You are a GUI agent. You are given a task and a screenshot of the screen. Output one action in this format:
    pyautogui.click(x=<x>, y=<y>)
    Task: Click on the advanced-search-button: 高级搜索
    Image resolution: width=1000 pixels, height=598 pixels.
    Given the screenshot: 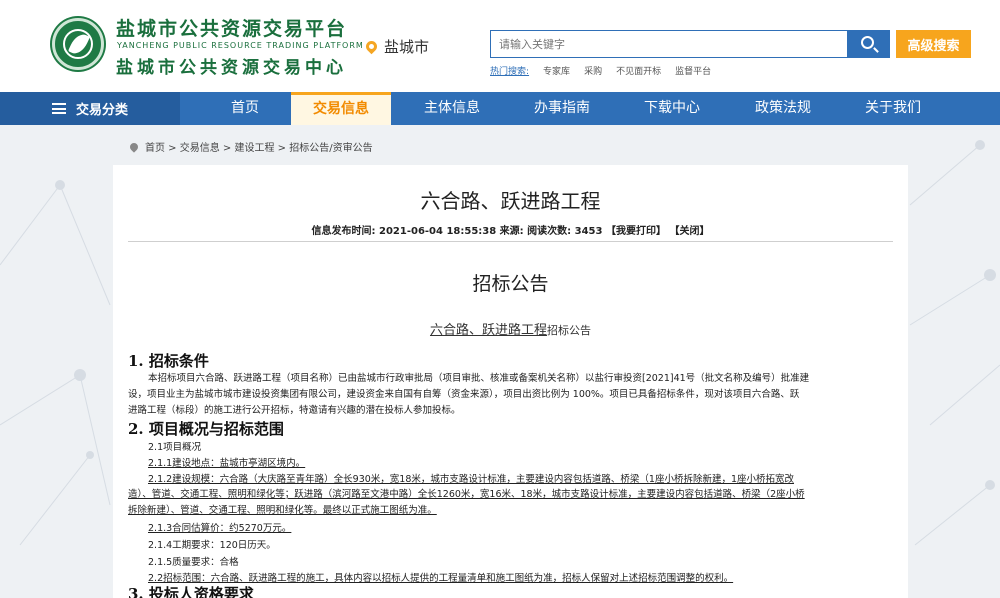 What is the action you would take?
    pyautogui.click(x=933, y=44)
    